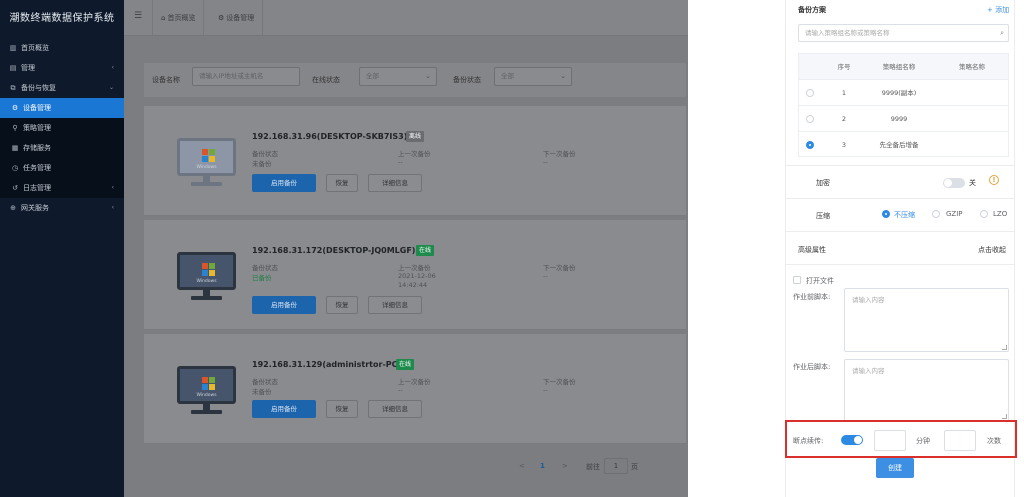  What do you see at coordinates (542, 466) in the screenshot?
I see `page-number-current: 1` at bounding box center [542, 466].